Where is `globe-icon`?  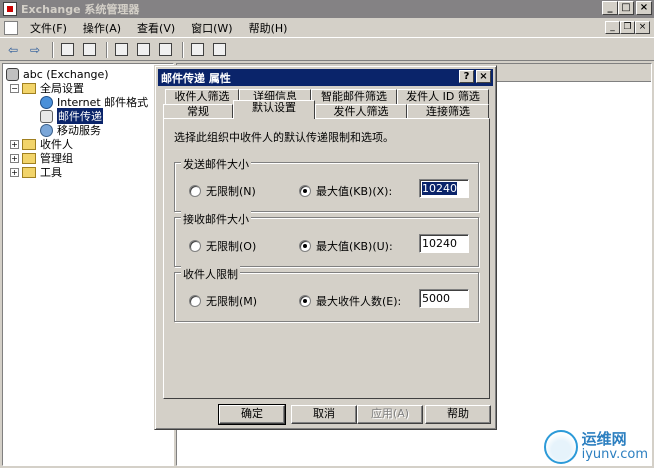 globe-icon is located at coordinates (46, 102).